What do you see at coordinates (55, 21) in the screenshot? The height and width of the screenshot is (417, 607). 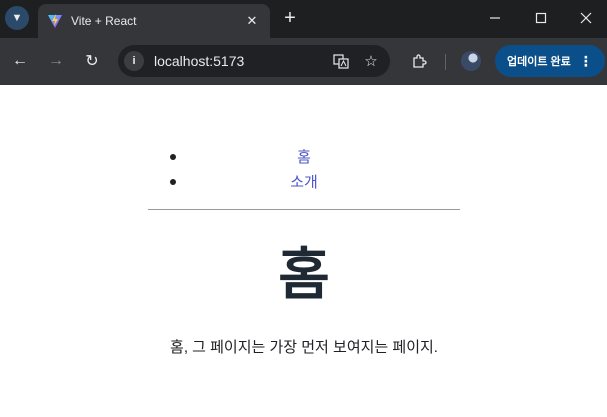 I see `vite-logo-icon` at bounding box center [55, 21].